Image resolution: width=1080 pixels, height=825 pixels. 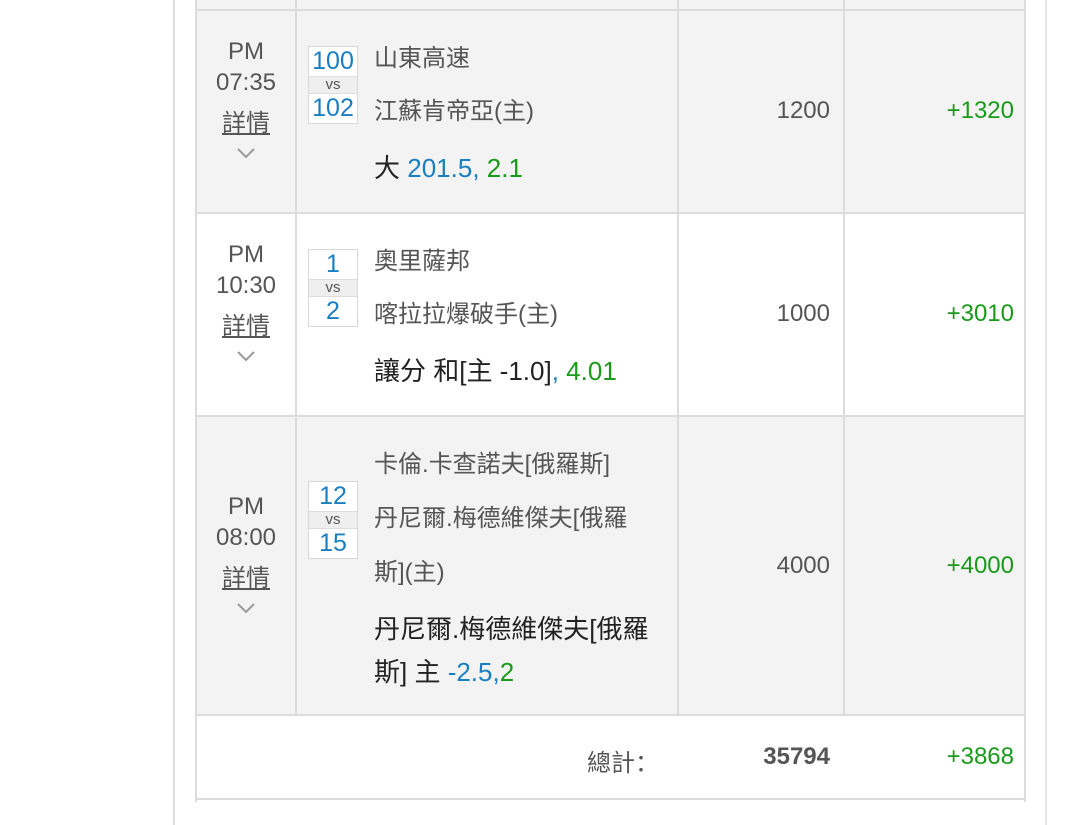 I want to click on bet-selection: 大 201.5, 2.1, so click(x=448, y=168).